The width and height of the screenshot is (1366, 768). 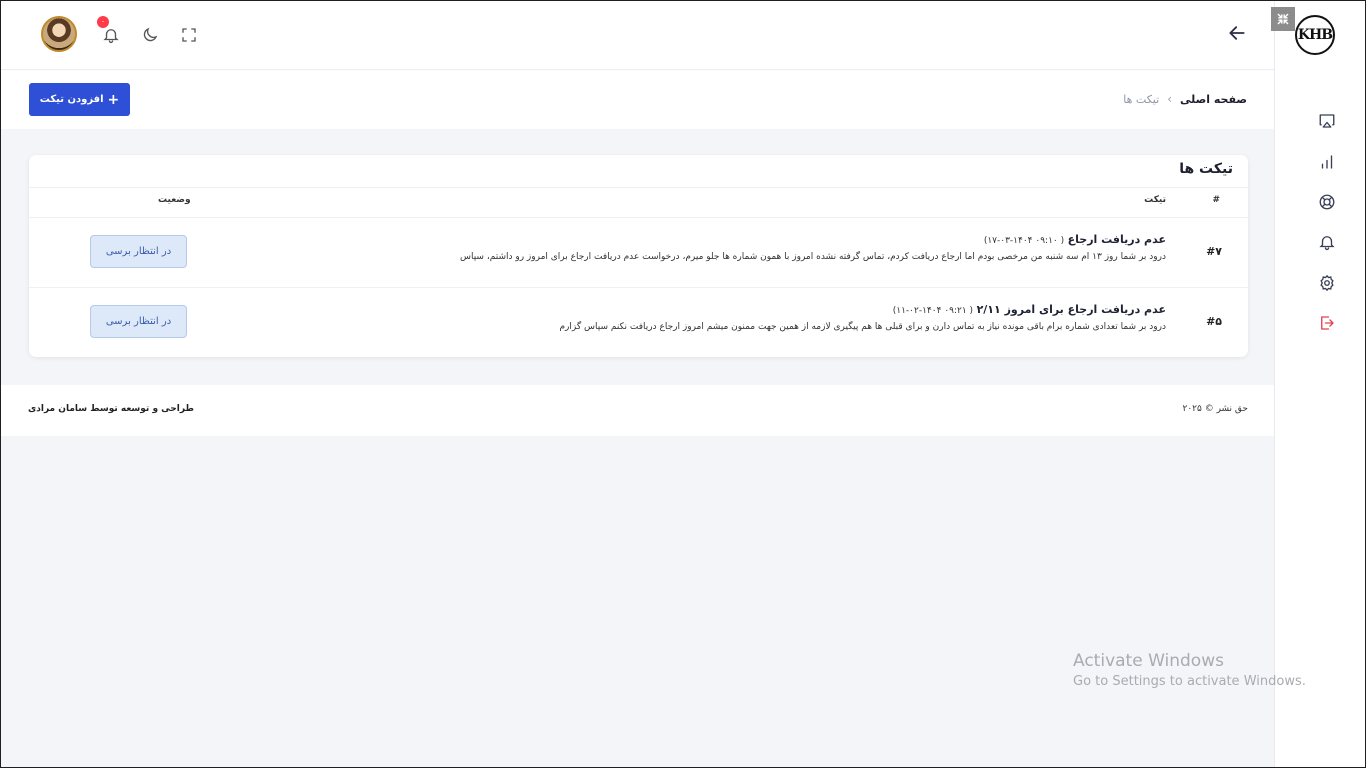 What do you see at coordinates (1213, 99) in the screenshot?
I see `breadcrumb-home: صفحه اصلی` at bounding box center [1213, 99].